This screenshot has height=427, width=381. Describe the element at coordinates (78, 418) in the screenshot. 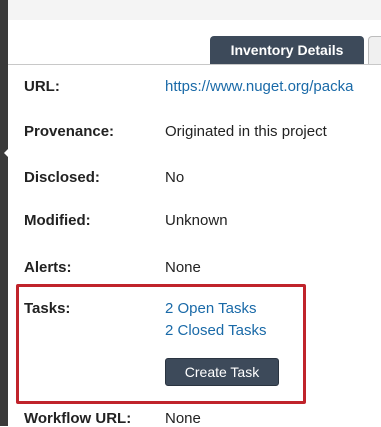

I see `workflow-url-label: Workflow URL:` at that location.